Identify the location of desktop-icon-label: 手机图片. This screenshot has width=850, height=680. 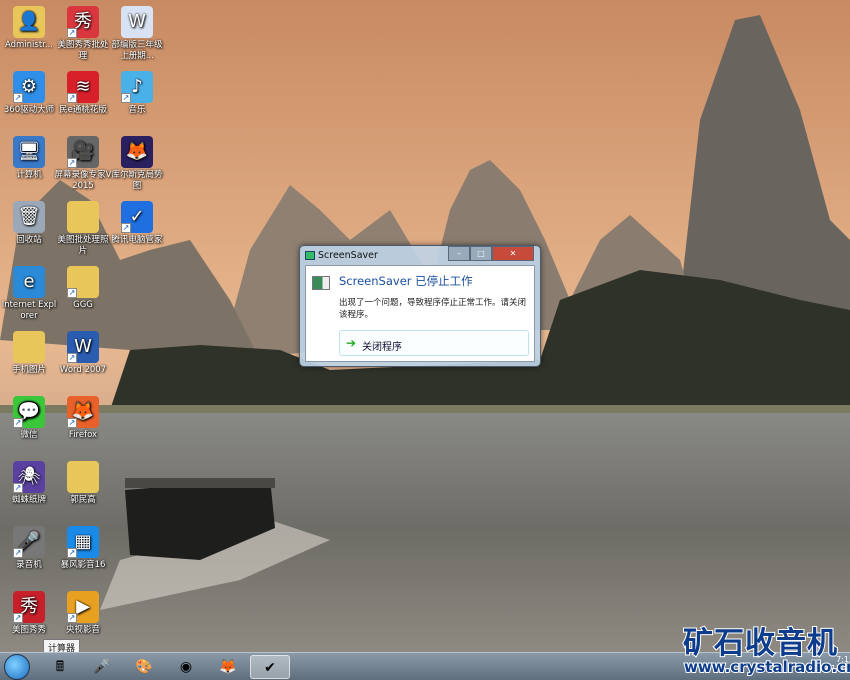
(28, 370).